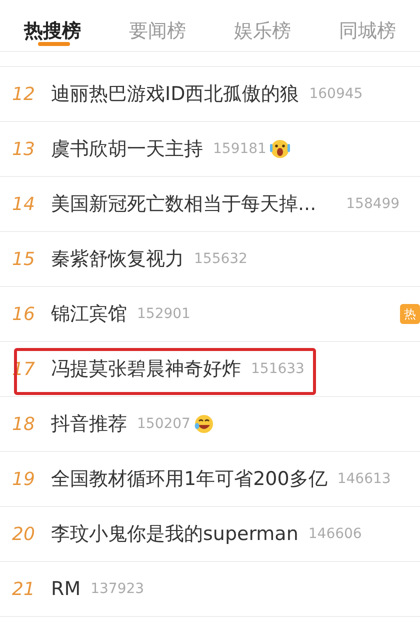  Describe the element at coordinates (24, 150) in the screenshot. I see `rank-number: 13` at that location.